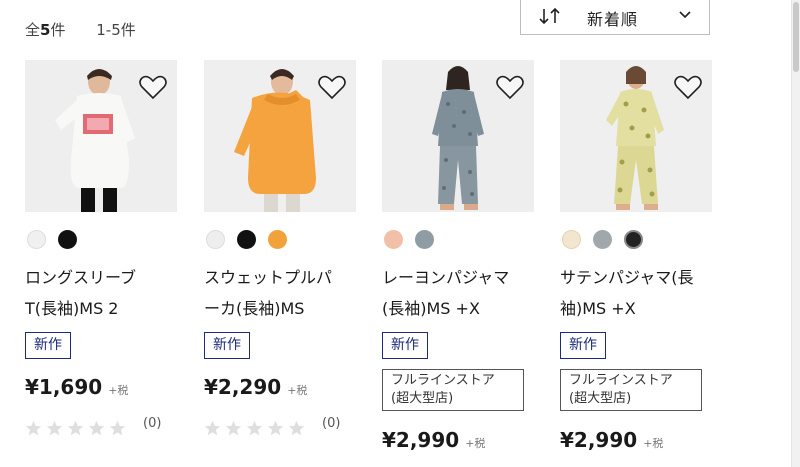 The image size is (800, 467). What do you see at coordinates (116, 30) in the screenshot?
I see `result-range: 1-5件` at bounding box center [116, 30].